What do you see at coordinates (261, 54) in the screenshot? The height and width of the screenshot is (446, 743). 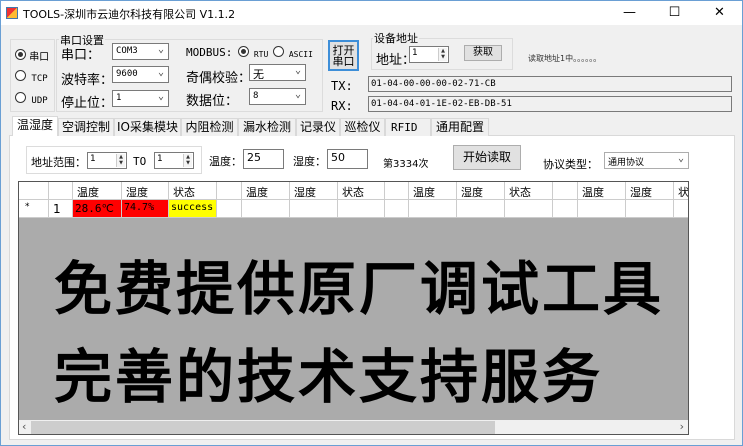 I see `radio-label: RTU` at bounding box center [261, 54].